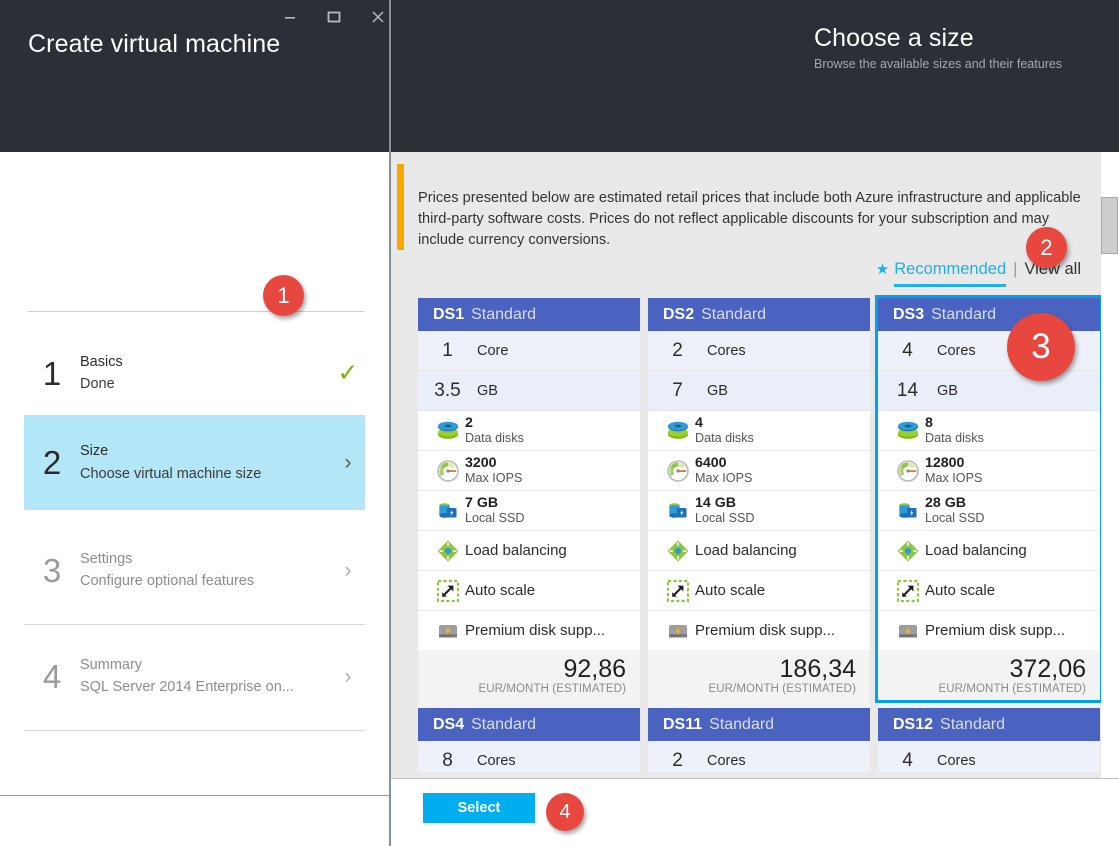 The width and height of the screenshot is (1119, 846). What do you see at coordinates (196, 311) in the screenshot?
I see `steps-top-divider` at bounding box center [196, 311].